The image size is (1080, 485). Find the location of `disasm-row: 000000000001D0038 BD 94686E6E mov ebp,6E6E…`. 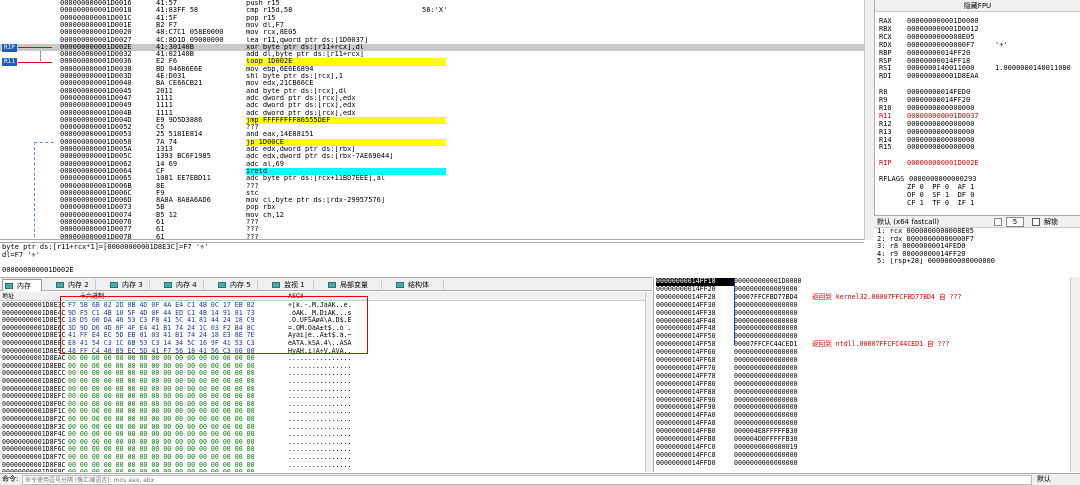

disasm-row: 000000000001D0038 BD 94686E6E mov ebp,6E6E… is located at coordinates (432, 69).